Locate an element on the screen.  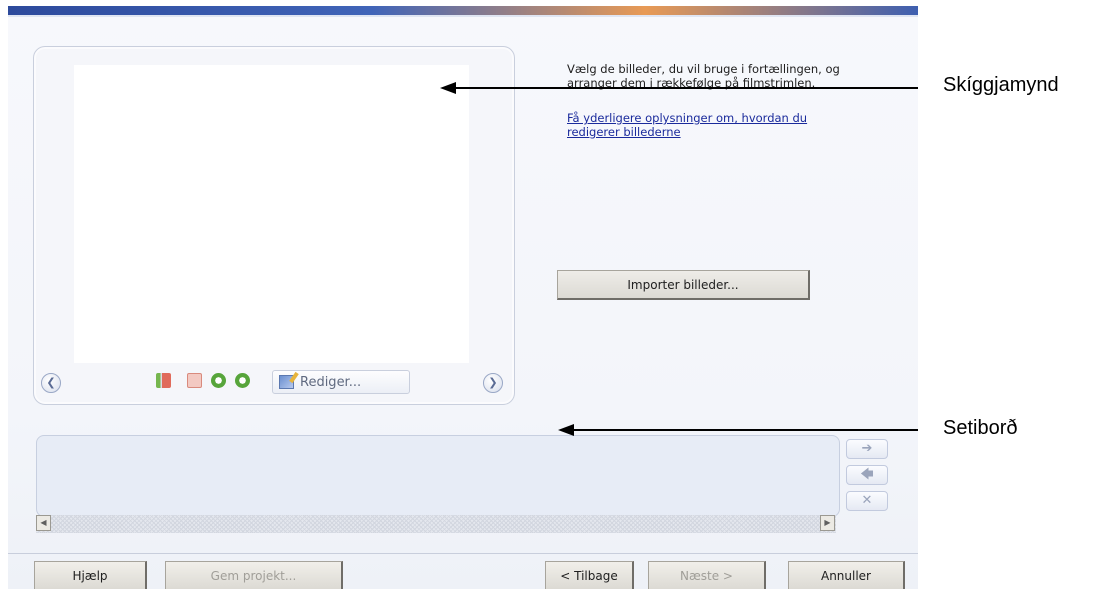
filmstrip-scrollbar is located at coordinates (436, 524).